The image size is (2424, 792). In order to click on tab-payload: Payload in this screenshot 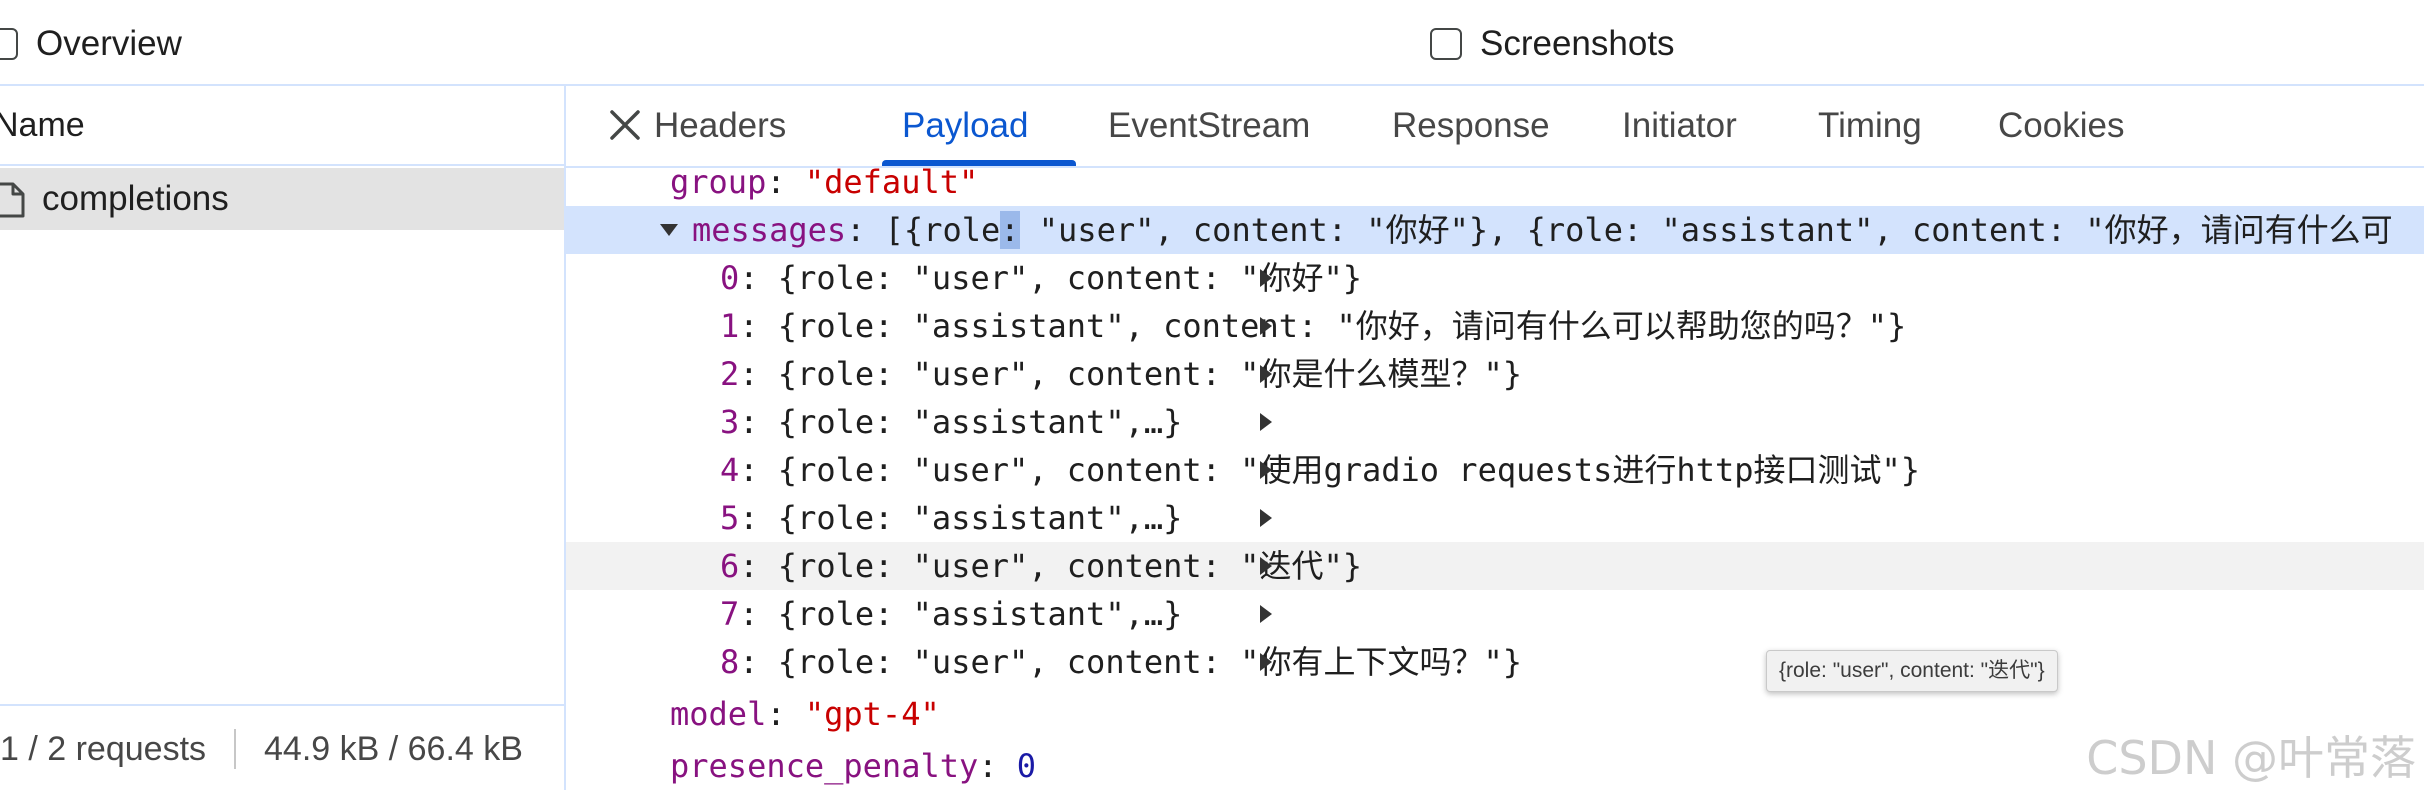, I will do `click(965, 132)`.